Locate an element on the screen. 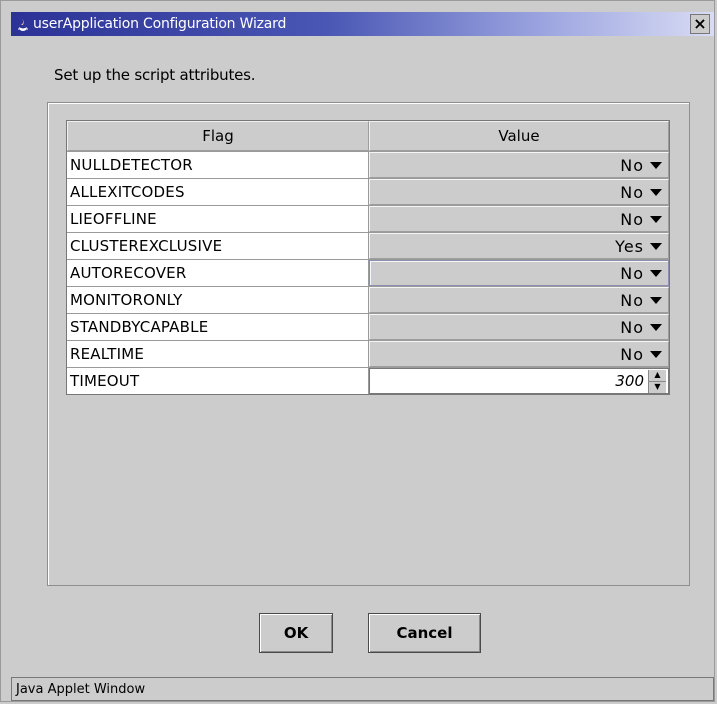 This screenshot has width=717, height=704. table-row: MONITORONLY No is located at coordinates (368, 299).